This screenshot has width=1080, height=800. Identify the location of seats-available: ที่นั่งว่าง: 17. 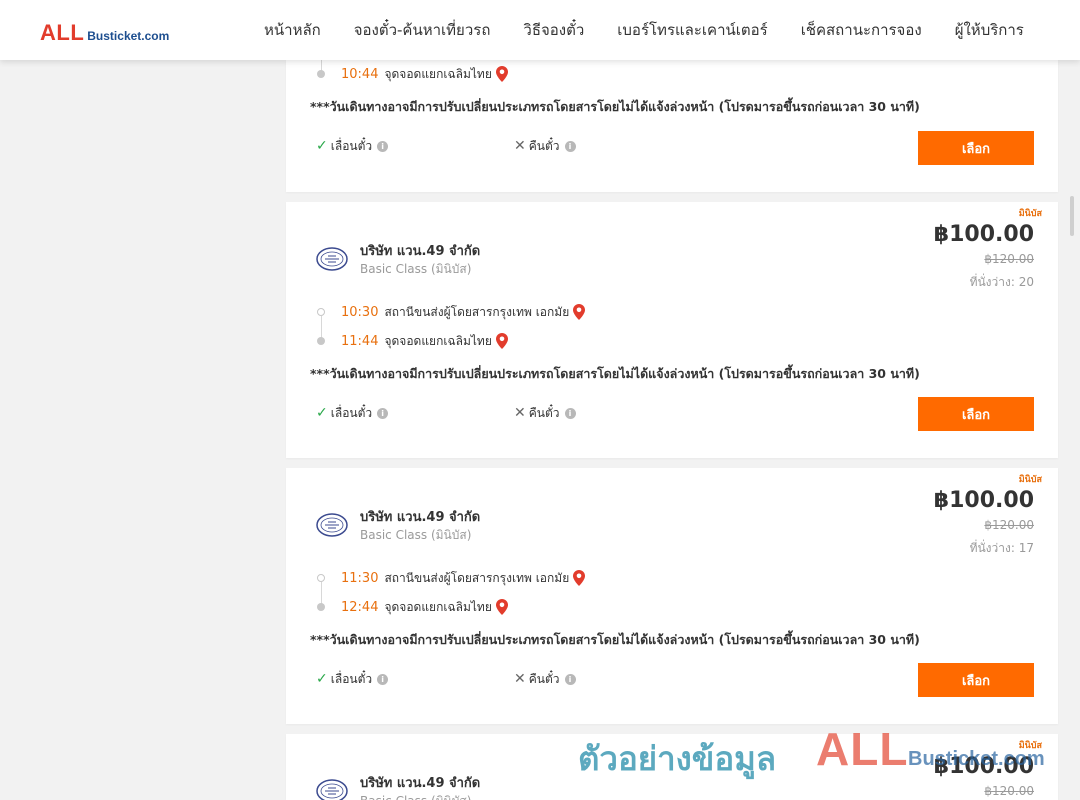
(1001, 548).